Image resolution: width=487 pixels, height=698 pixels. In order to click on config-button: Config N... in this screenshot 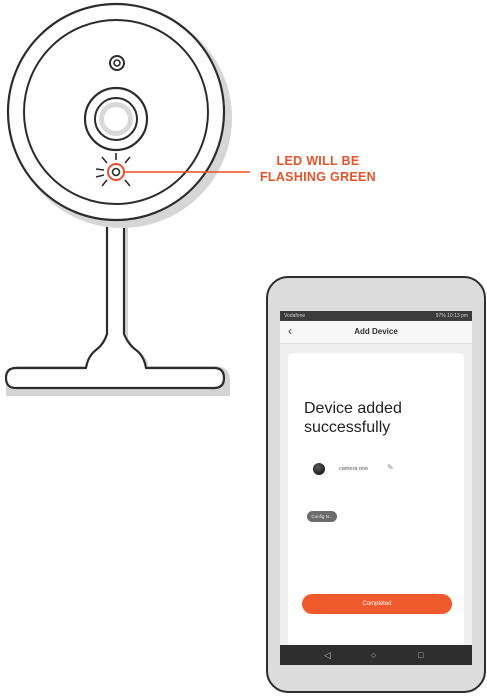, I will do `click(322, 516)`.